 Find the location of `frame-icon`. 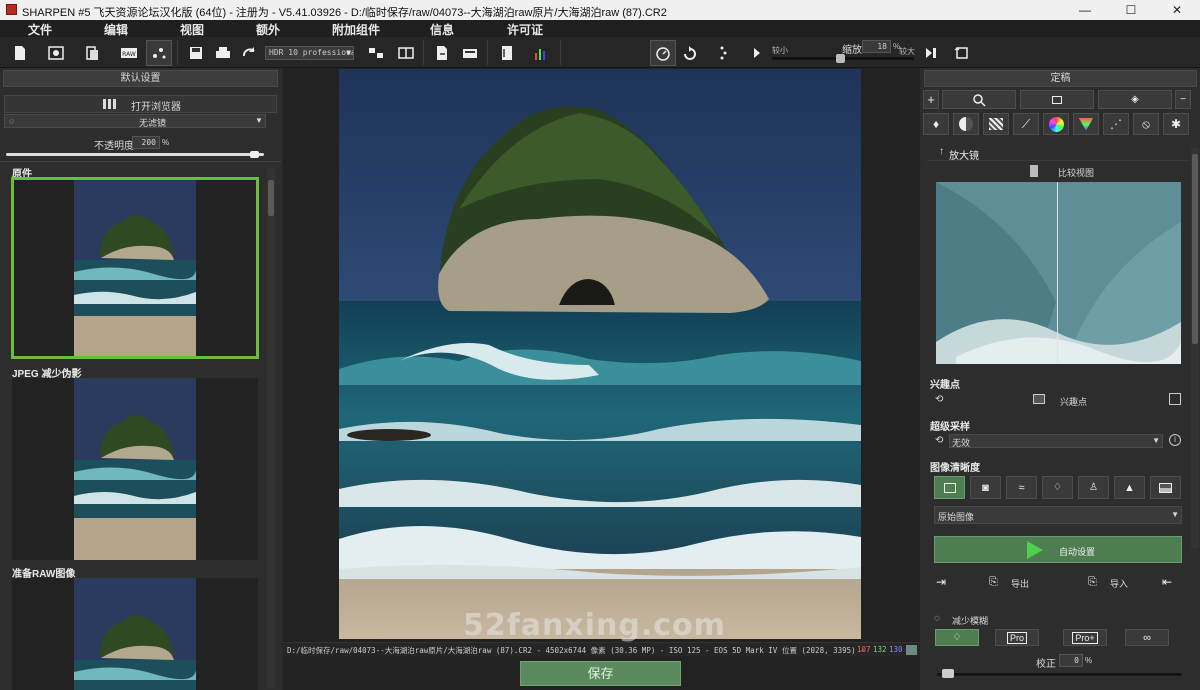

frame-icon is located at coordinates (1039, 399).